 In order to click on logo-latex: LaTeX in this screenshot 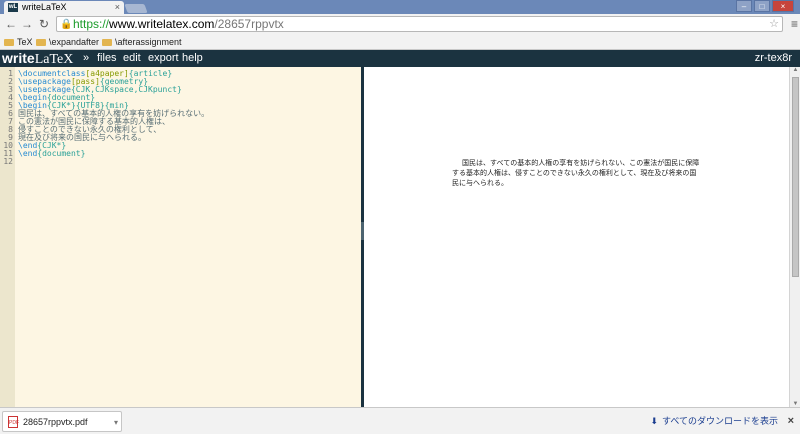, I will do `click(54, 59)`.